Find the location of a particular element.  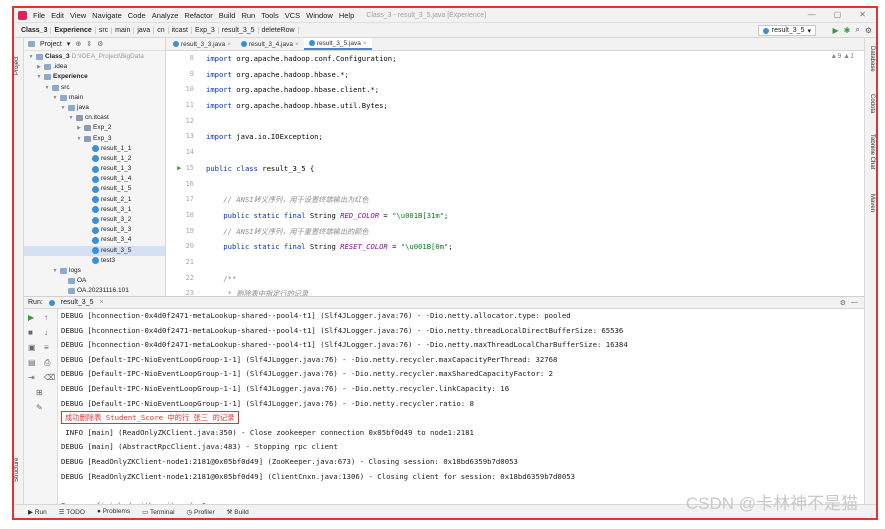

tree-item-oa-20231116-101: OA.20231116.101 is located at coordinates (94, 291).